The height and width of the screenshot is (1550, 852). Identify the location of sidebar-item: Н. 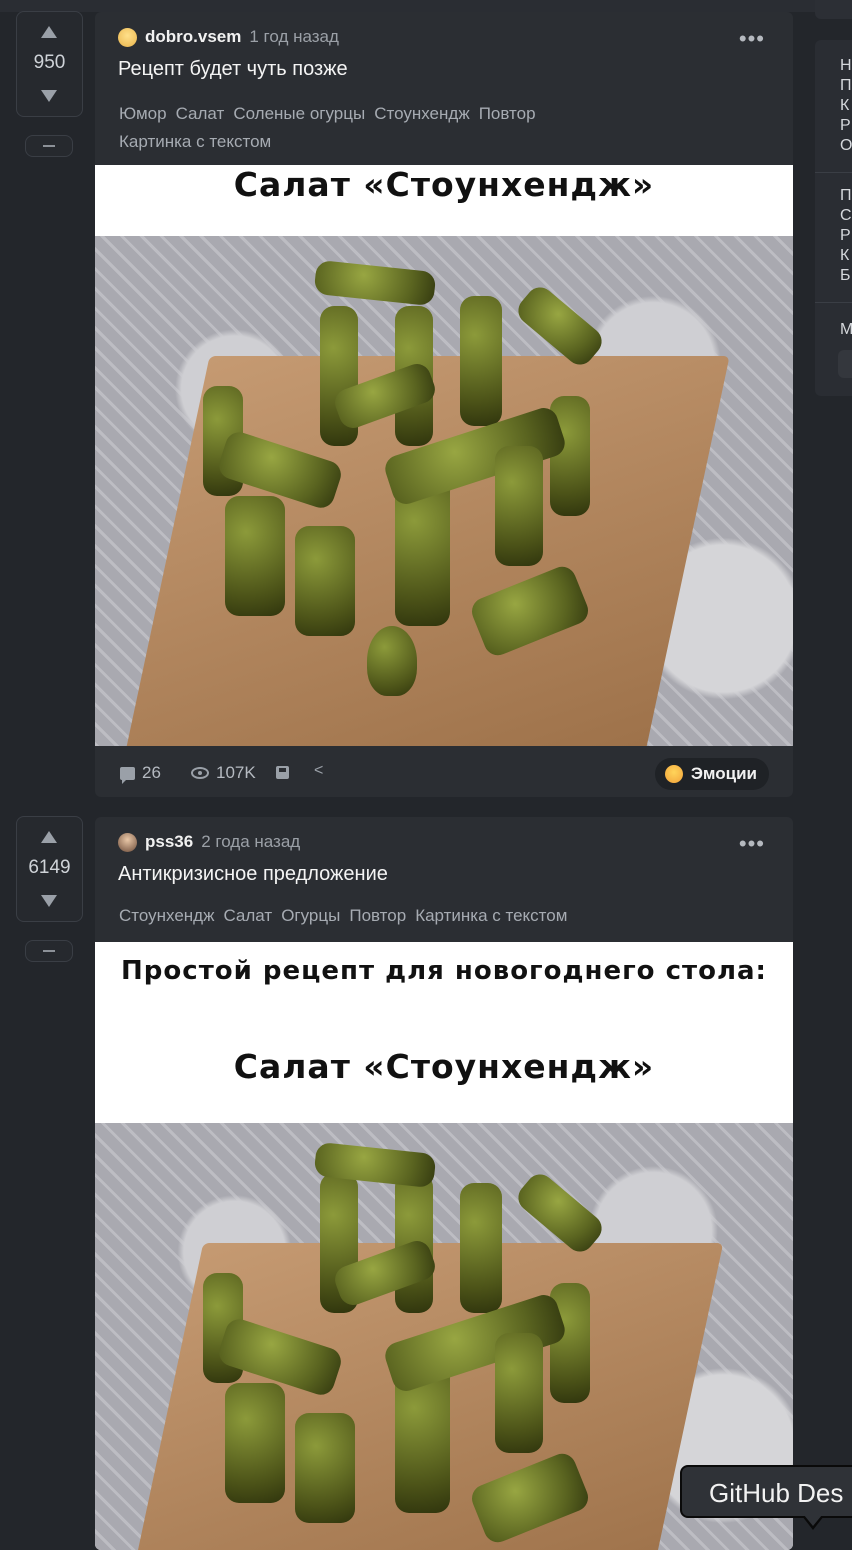
(846, 65).